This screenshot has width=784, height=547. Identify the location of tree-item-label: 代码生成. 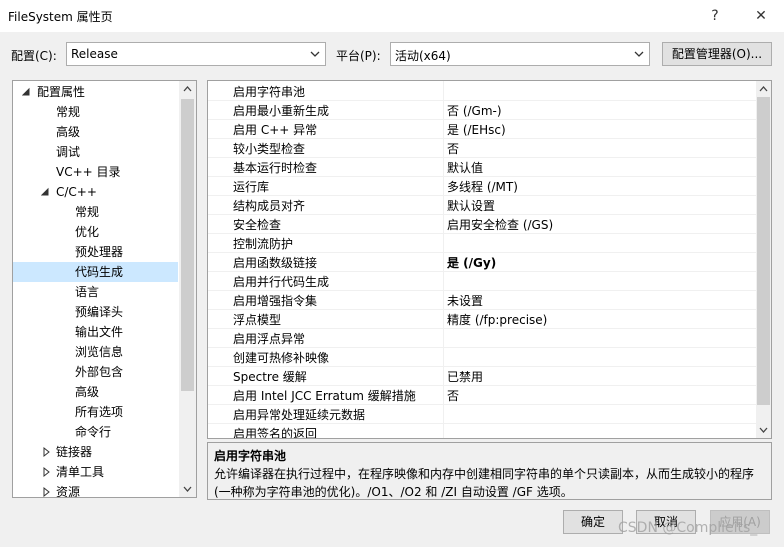
(99, 272).